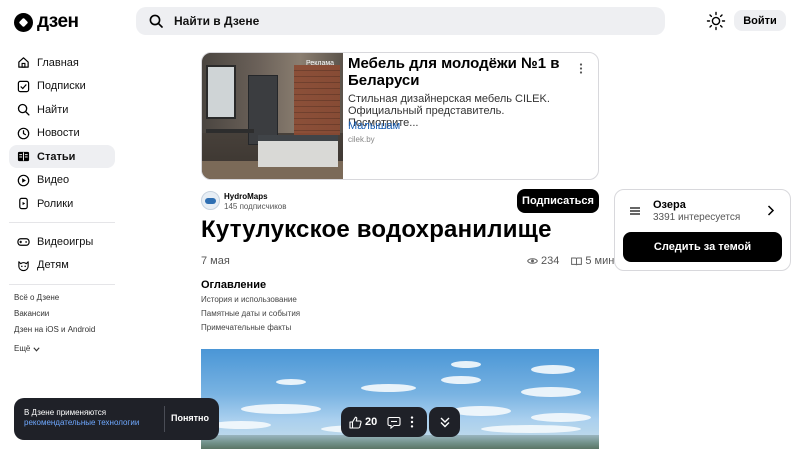 This screenshot has height=449, width=800. I want to click on topic-interested: 3391 интересуется, so click(697, 217).